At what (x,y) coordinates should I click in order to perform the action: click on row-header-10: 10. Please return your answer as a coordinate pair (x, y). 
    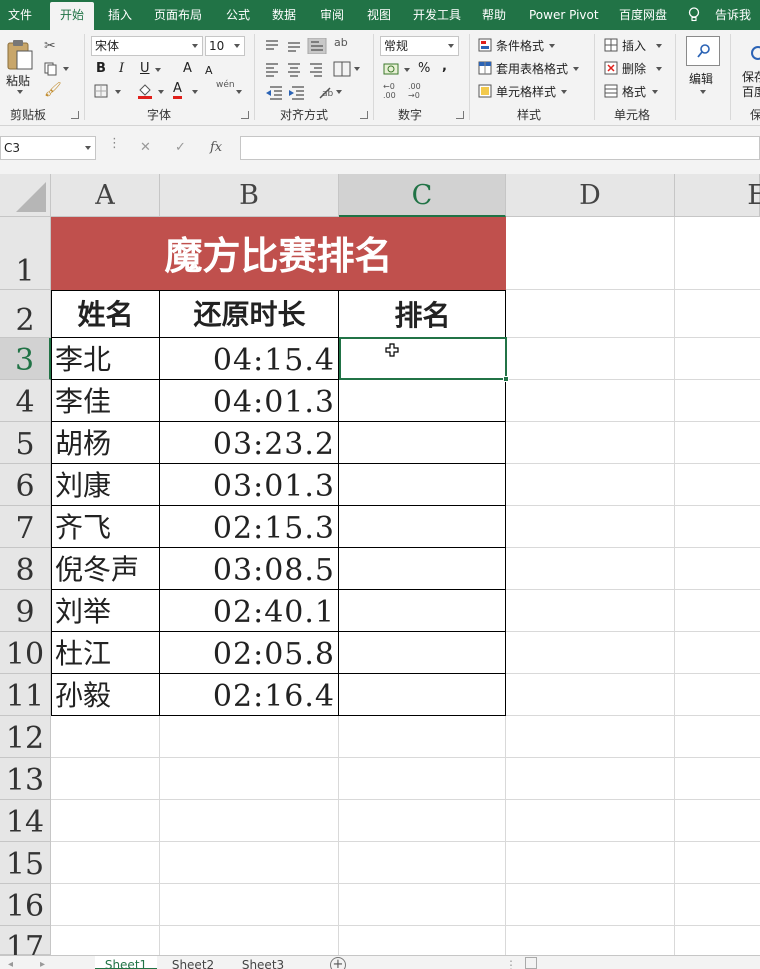
    Looking at the image, I should click on (25, 653).